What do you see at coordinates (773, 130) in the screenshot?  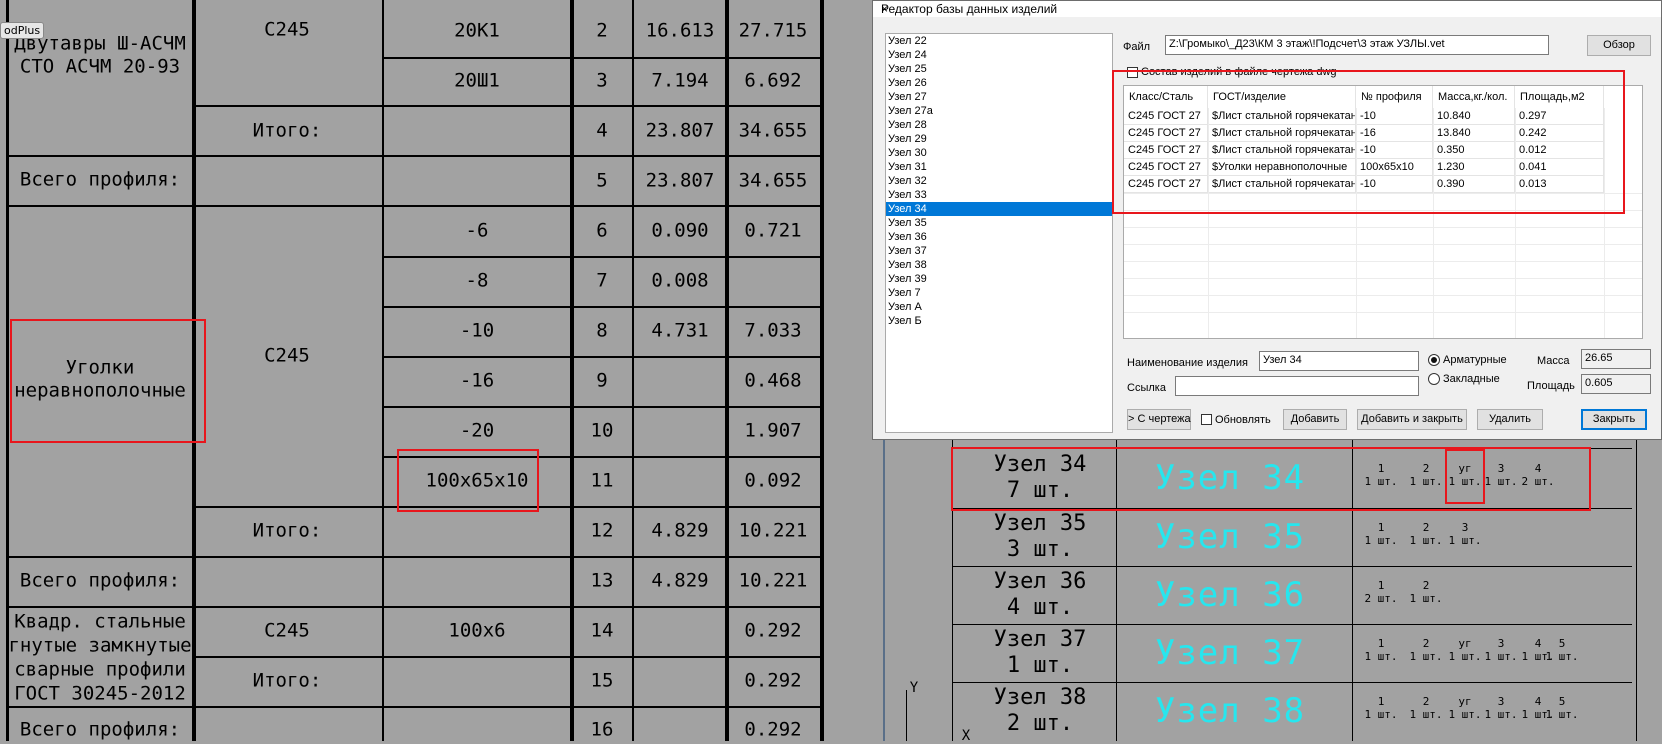 I see `cell-area: 34.655` at bounding box center [773, 130].